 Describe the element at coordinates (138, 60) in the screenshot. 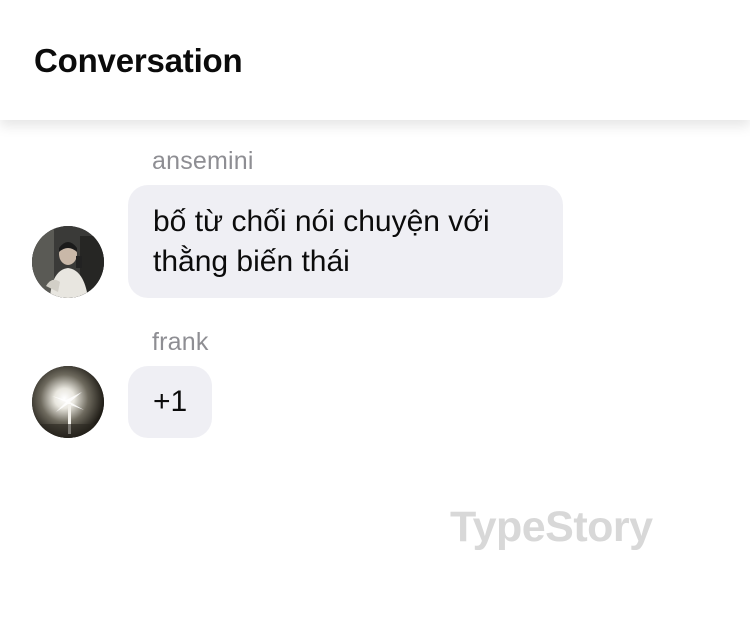

I see `page-title: Conversation` at that location.